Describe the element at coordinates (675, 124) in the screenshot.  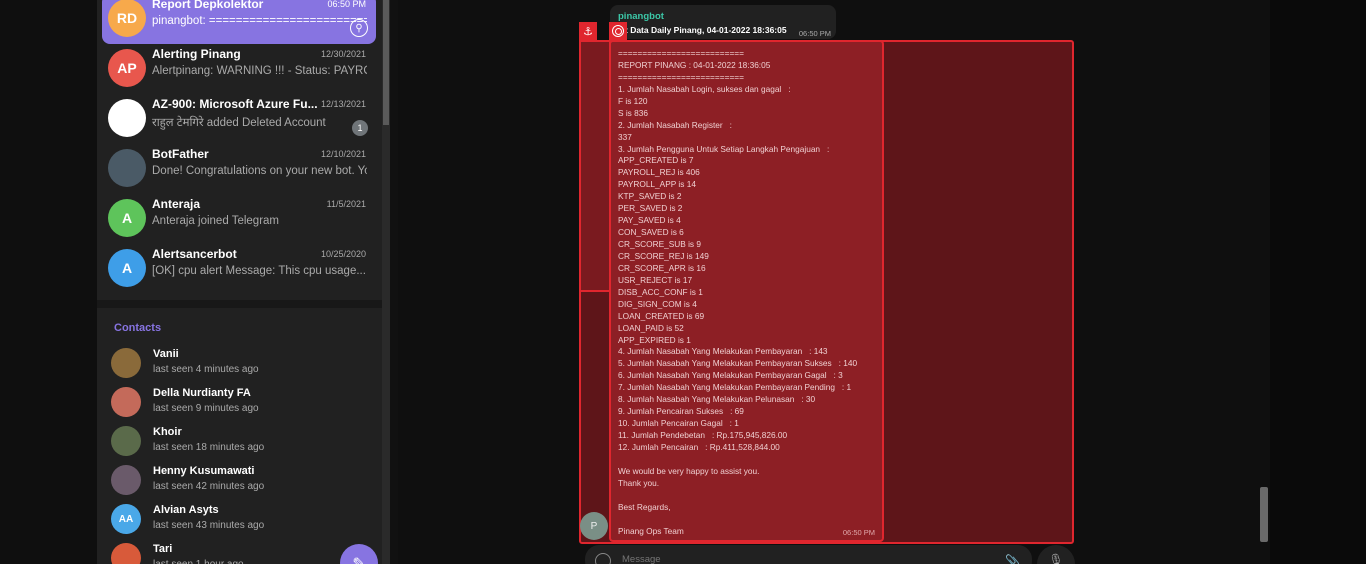
I see `message-line: 2. Jumlah Nasabah Register :` at that location.